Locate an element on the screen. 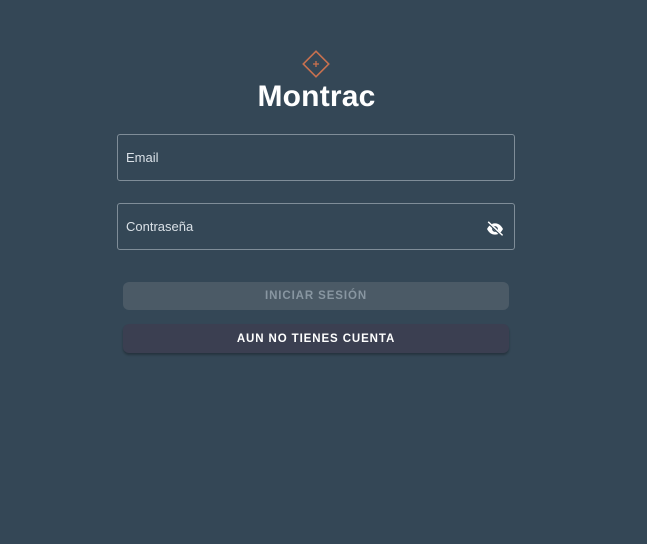  email-input is located at coordinates (316, 157).